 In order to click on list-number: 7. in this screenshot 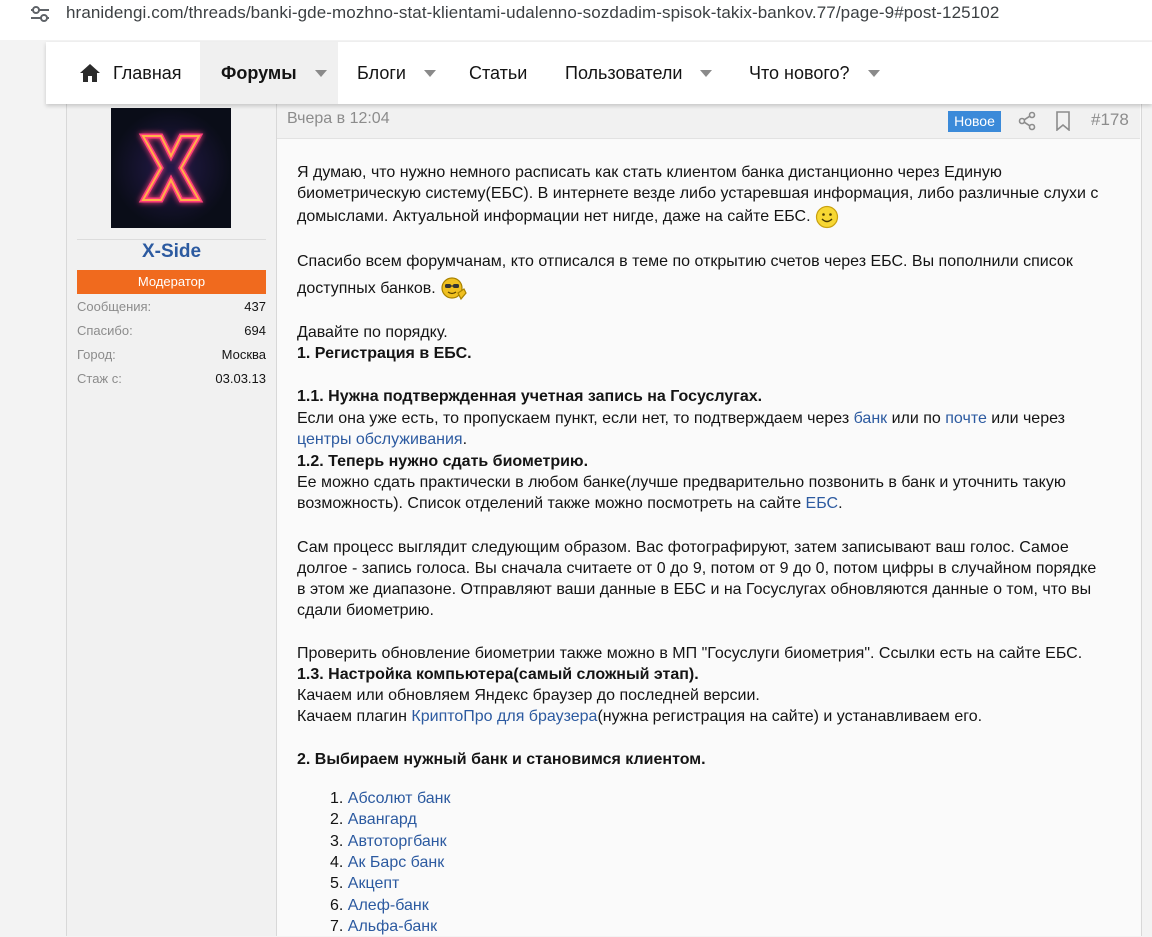, I will do `click(337, 926)`.